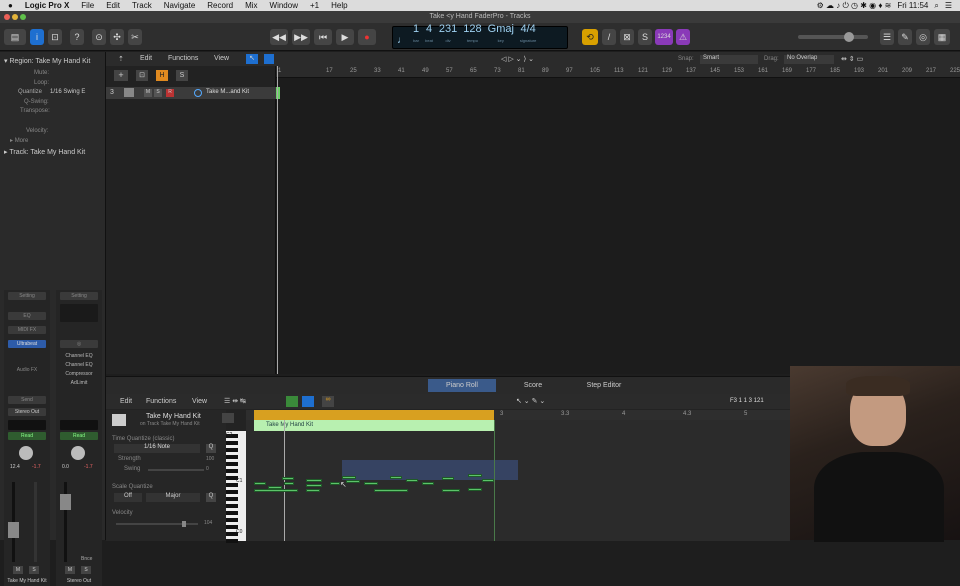 The image size is (960, 586). I want to click on quick-help-button: ?, so click(77, 37).